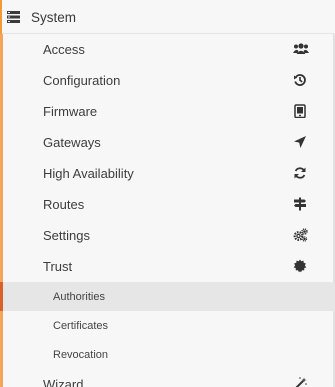 The image size is (335, 387). What do you see at coordinates (300, 382) in the screenshot?
I see `magic-wand-icon` at bounding box center [300, 382].